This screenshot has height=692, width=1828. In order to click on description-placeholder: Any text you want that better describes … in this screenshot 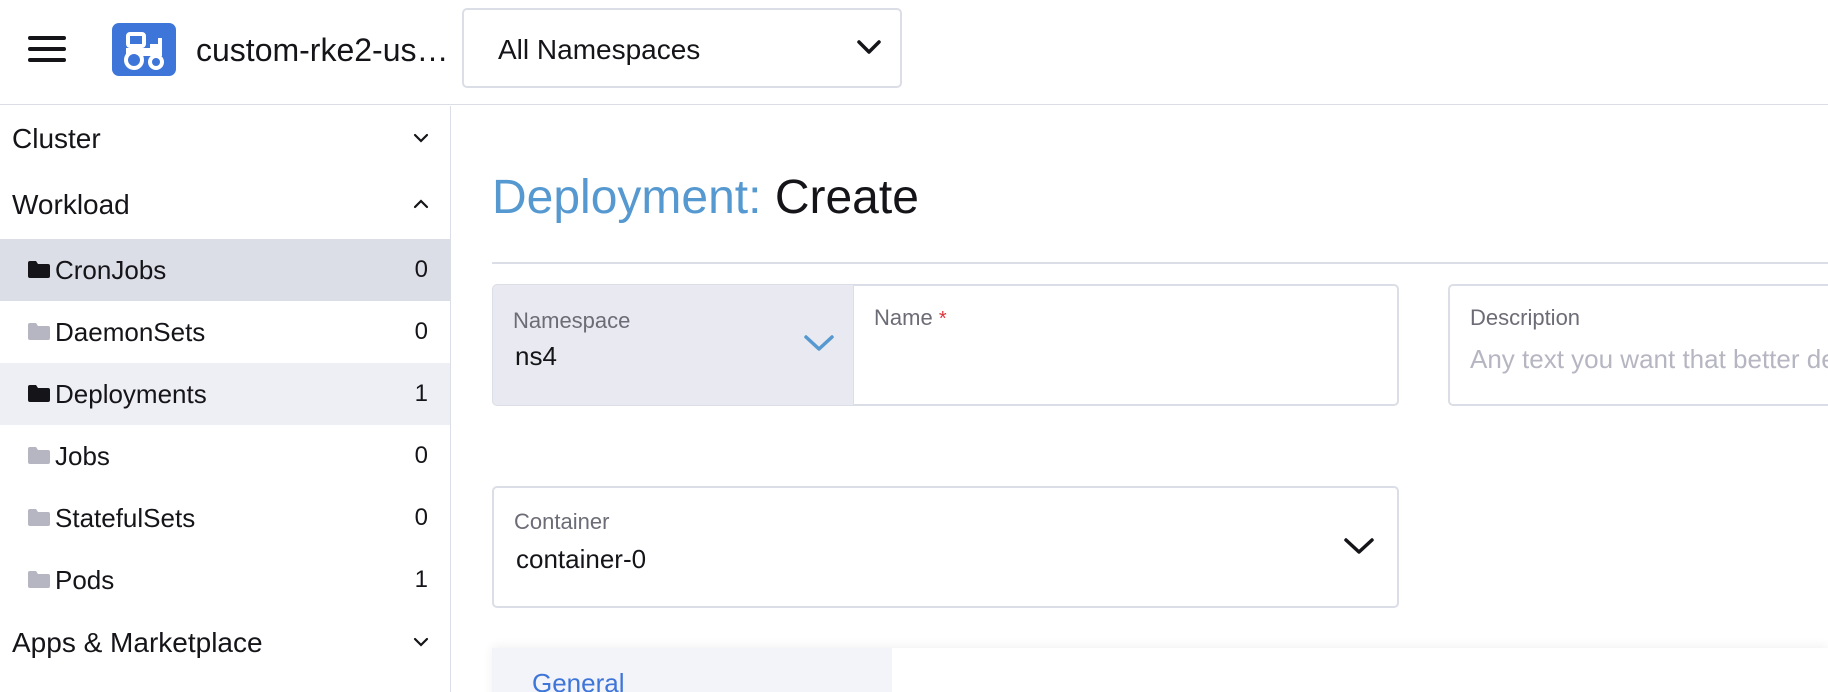, I will do `click(1649, 359)`.